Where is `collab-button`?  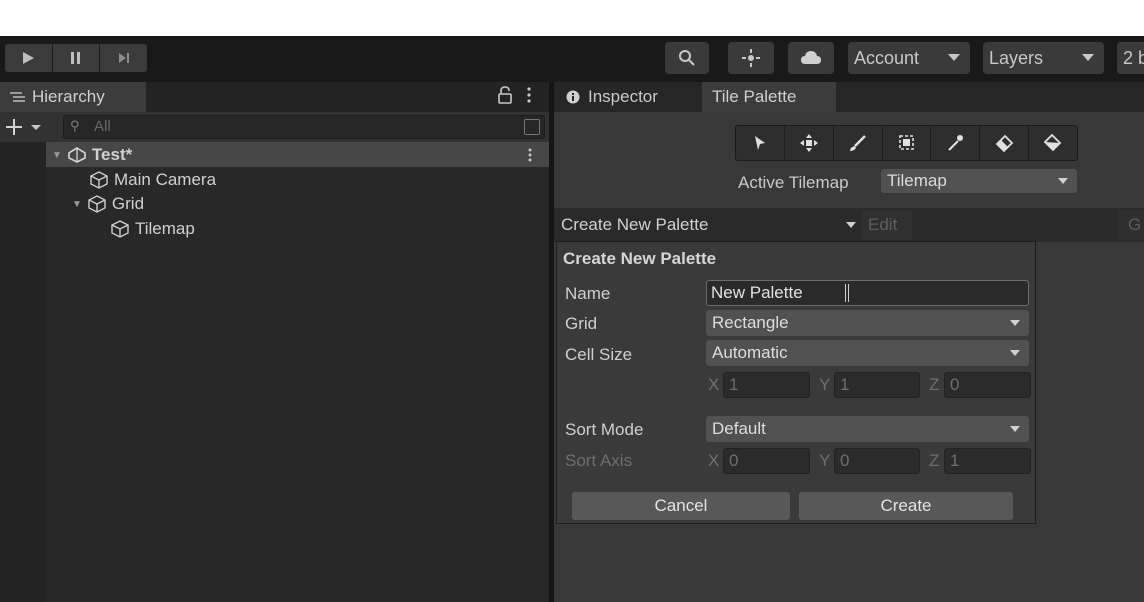
collab-button is located at coordinates (751, 58).